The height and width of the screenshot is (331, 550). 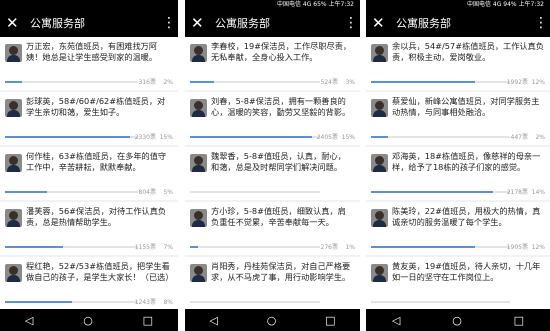 What do you see at coordinates (166, 137) in the screenshot?
I see `vote-percent: 15%` at bounding box center [166, 137].